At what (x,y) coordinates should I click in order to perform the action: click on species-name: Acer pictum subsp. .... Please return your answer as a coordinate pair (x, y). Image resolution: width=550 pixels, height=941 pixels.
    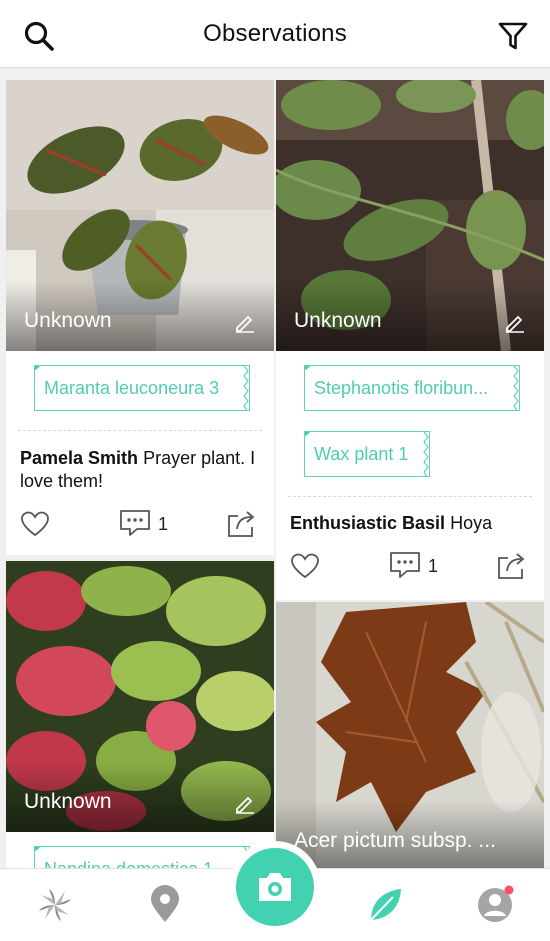
    Looking at the image, I should click on (395, 840).